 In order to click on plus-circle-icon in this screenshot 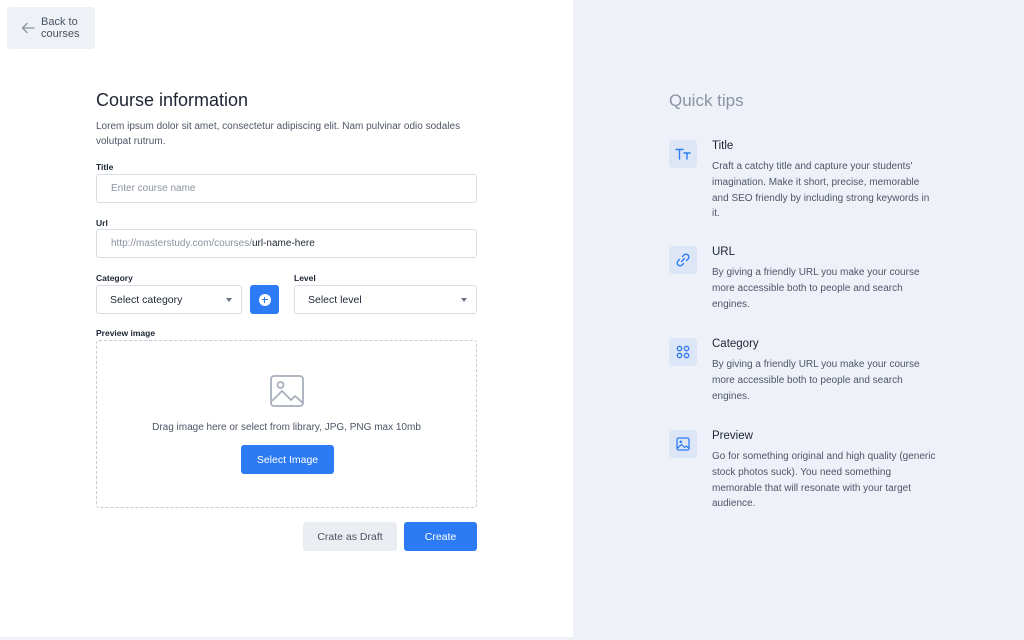, I will do `click(264, 299)`.